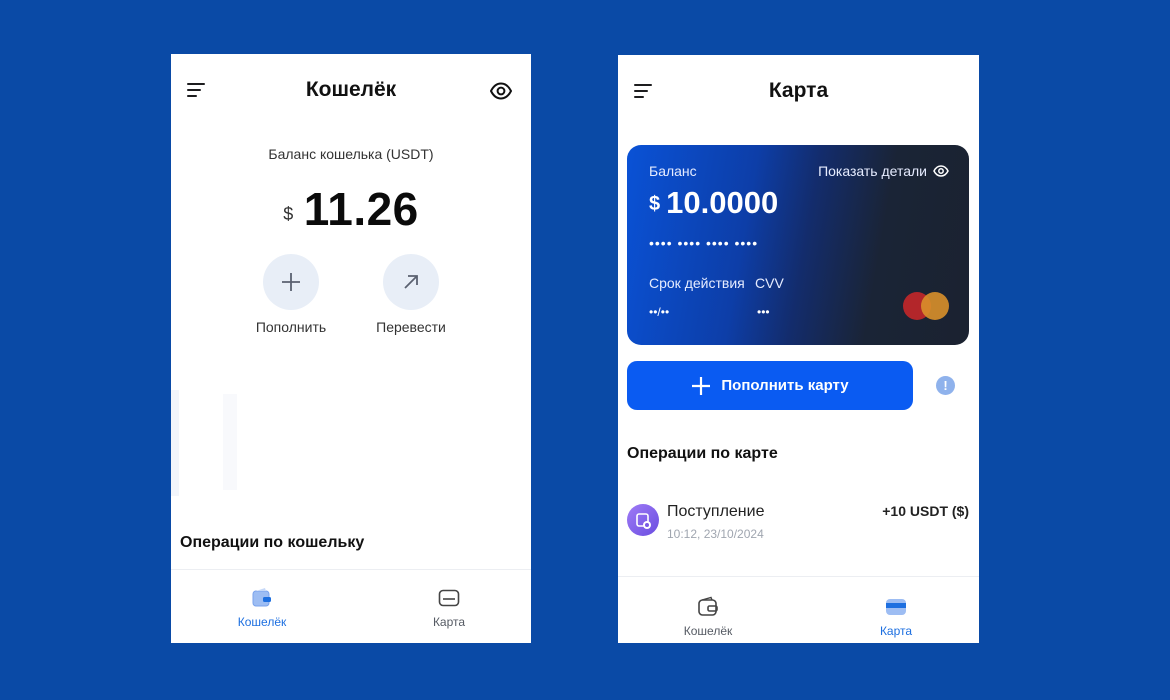  What do you see at coordinates (697, 283) in the screenshot?
I see `expiry-label: Срок действия` at bounding box center [697, 283].